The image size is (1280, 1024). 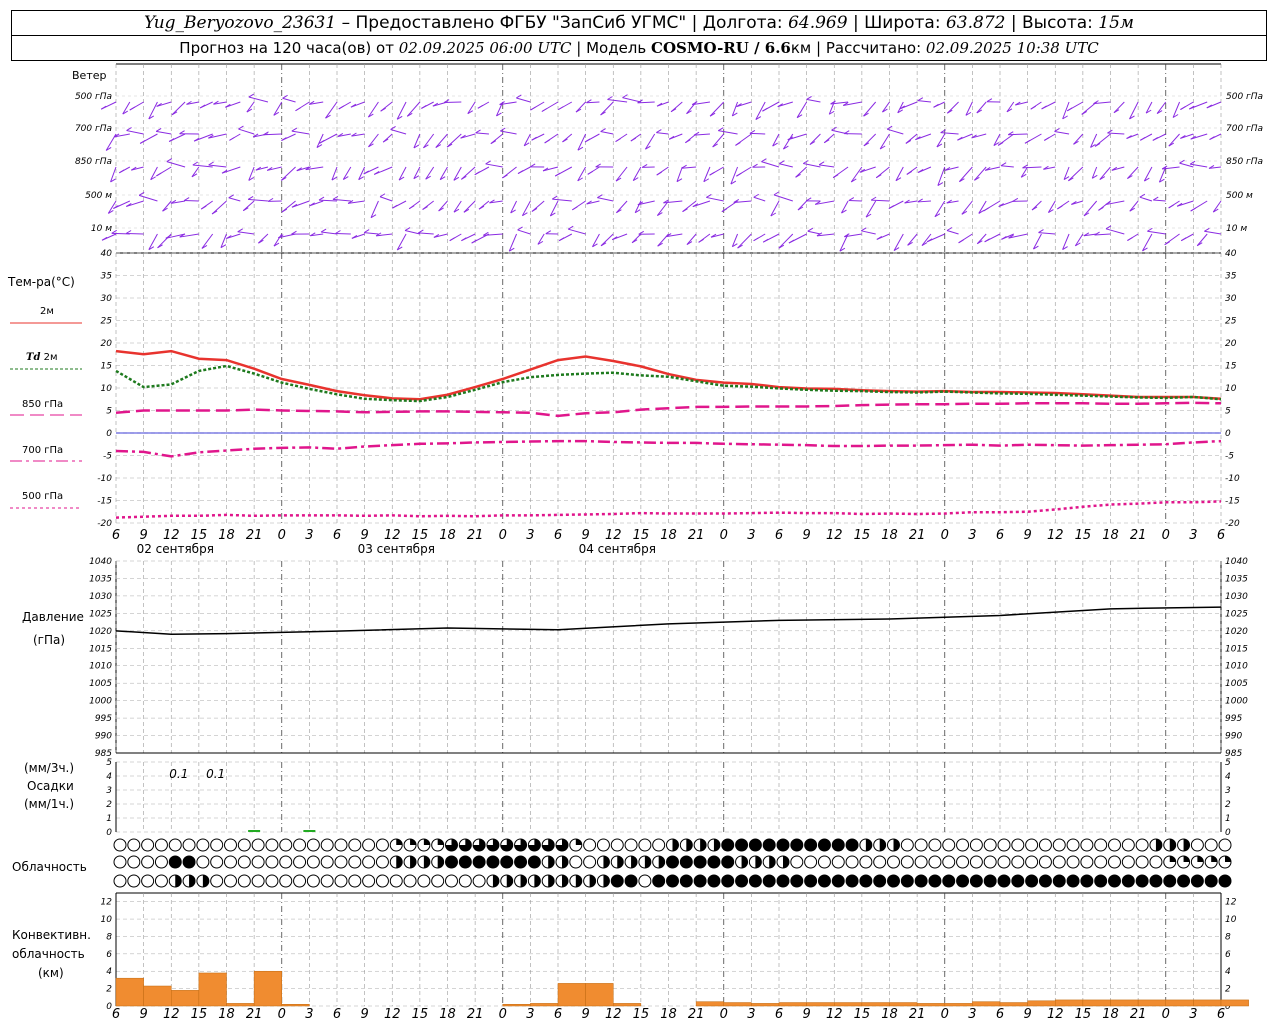 What do you see at coordinates (109, 805) in the screenshot?
I see `precip-ytick-left: 2` at bounding box center [109, 805].